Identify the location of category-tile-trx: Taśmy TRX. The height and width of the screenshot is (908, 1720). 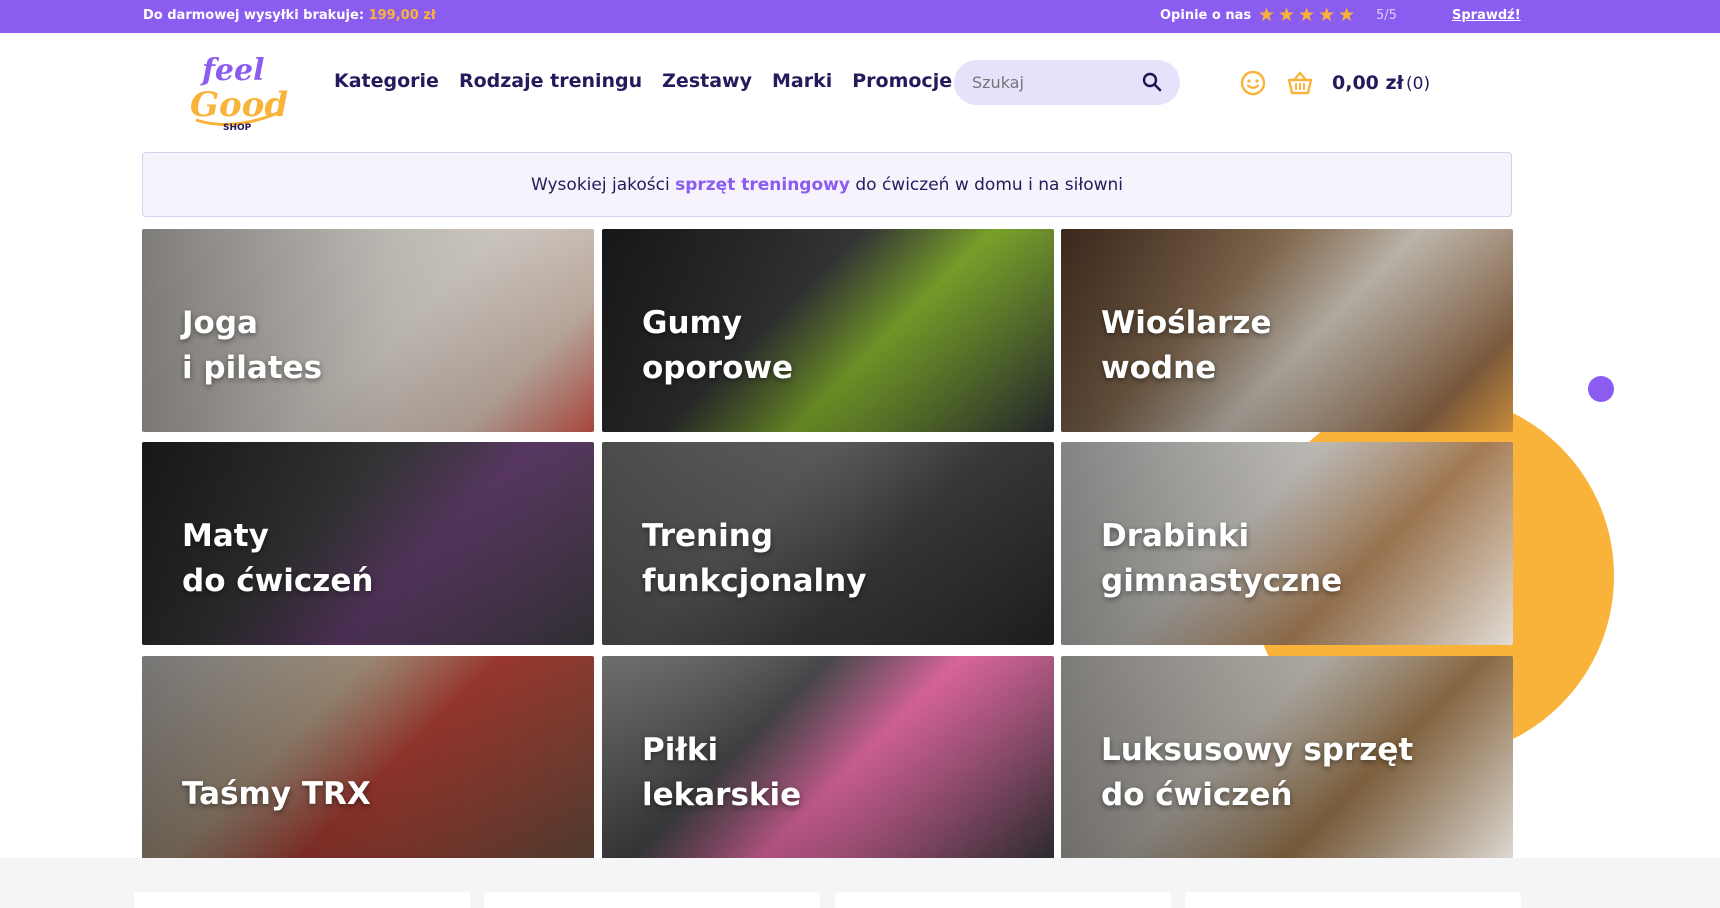
(368, 757).